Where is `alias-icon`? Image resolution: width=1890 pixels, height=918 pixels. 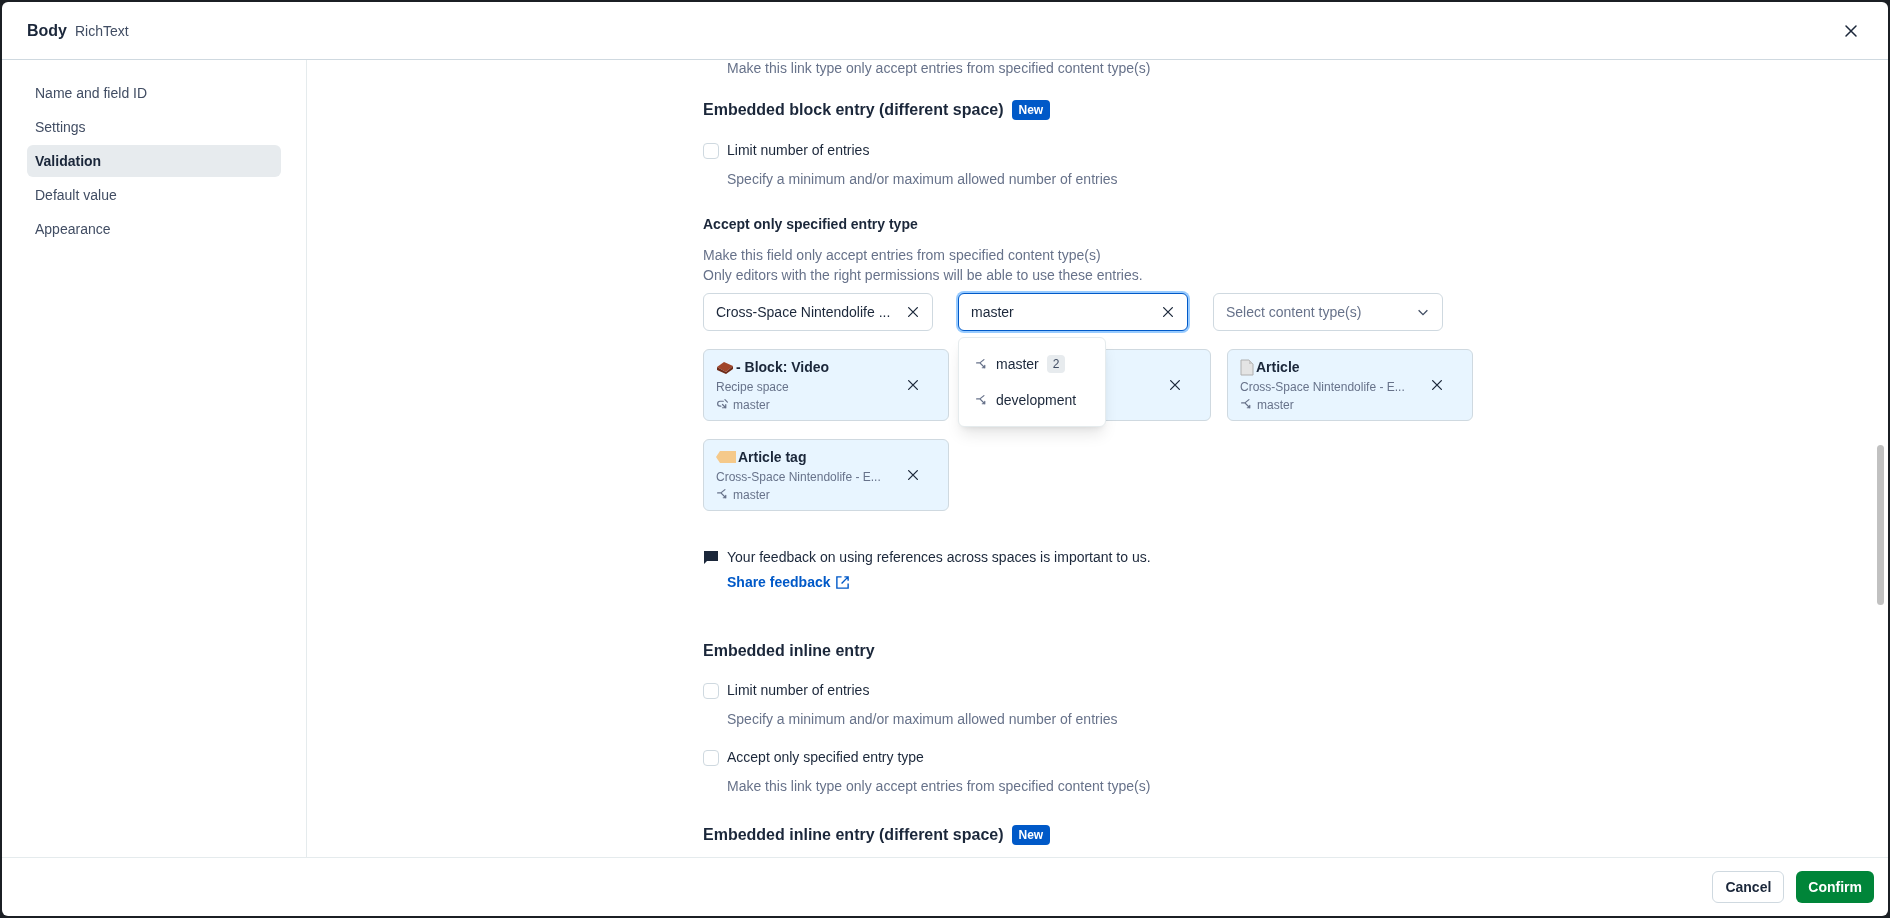
alias-icon is located at coordinates (722, 404).